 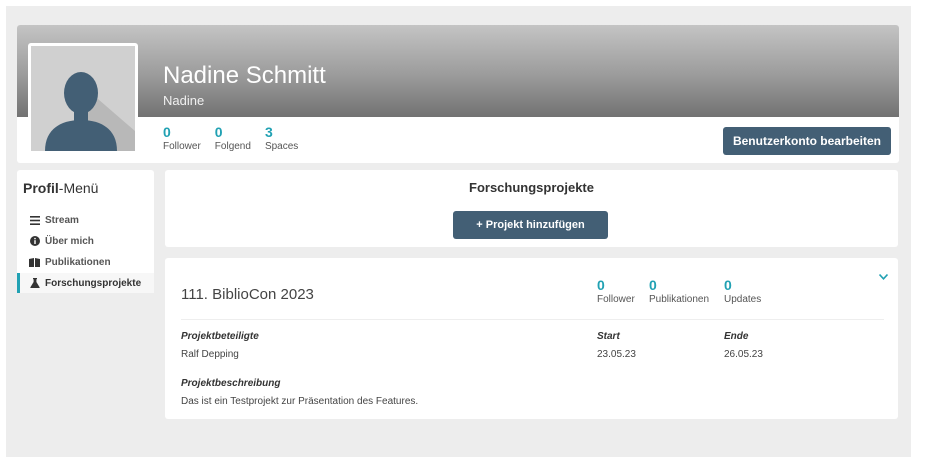 What do you see at coordinates (743, 299) in the screenshot?
I see `stat-label: Updates` at bounding box center [743, 299].